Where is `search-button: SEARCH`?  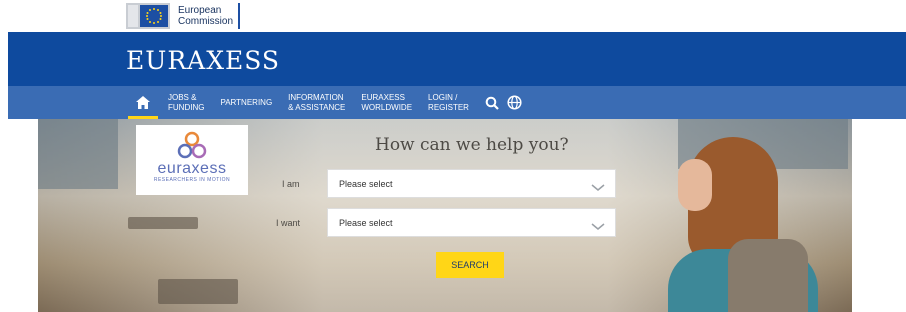 search-button: SEARCH is located at coordinates (470, 265).